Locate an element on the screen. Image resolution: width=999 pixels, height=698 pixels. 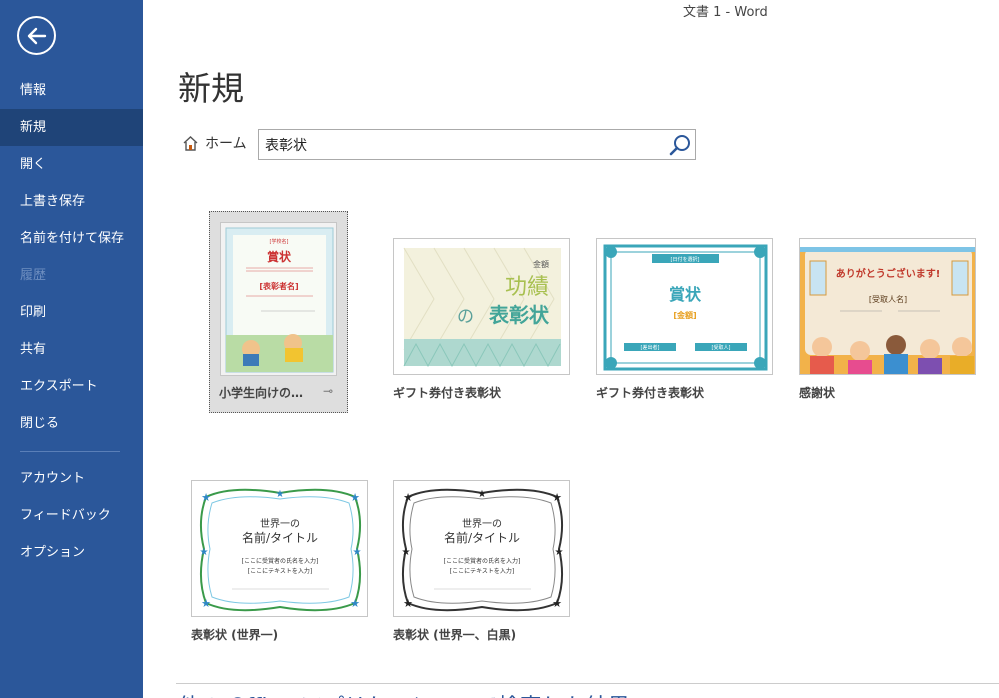
template-thumbnail: ありがとうございます! [受取人名] is located at coordinates (887, 306).